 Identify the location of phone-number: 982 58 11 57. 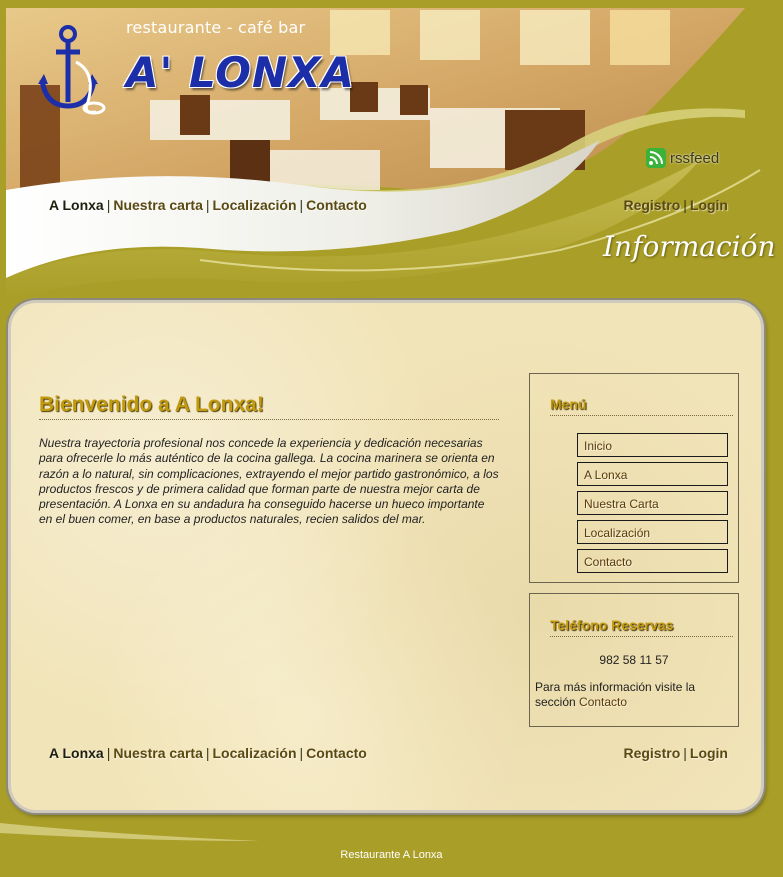
(634, 660).